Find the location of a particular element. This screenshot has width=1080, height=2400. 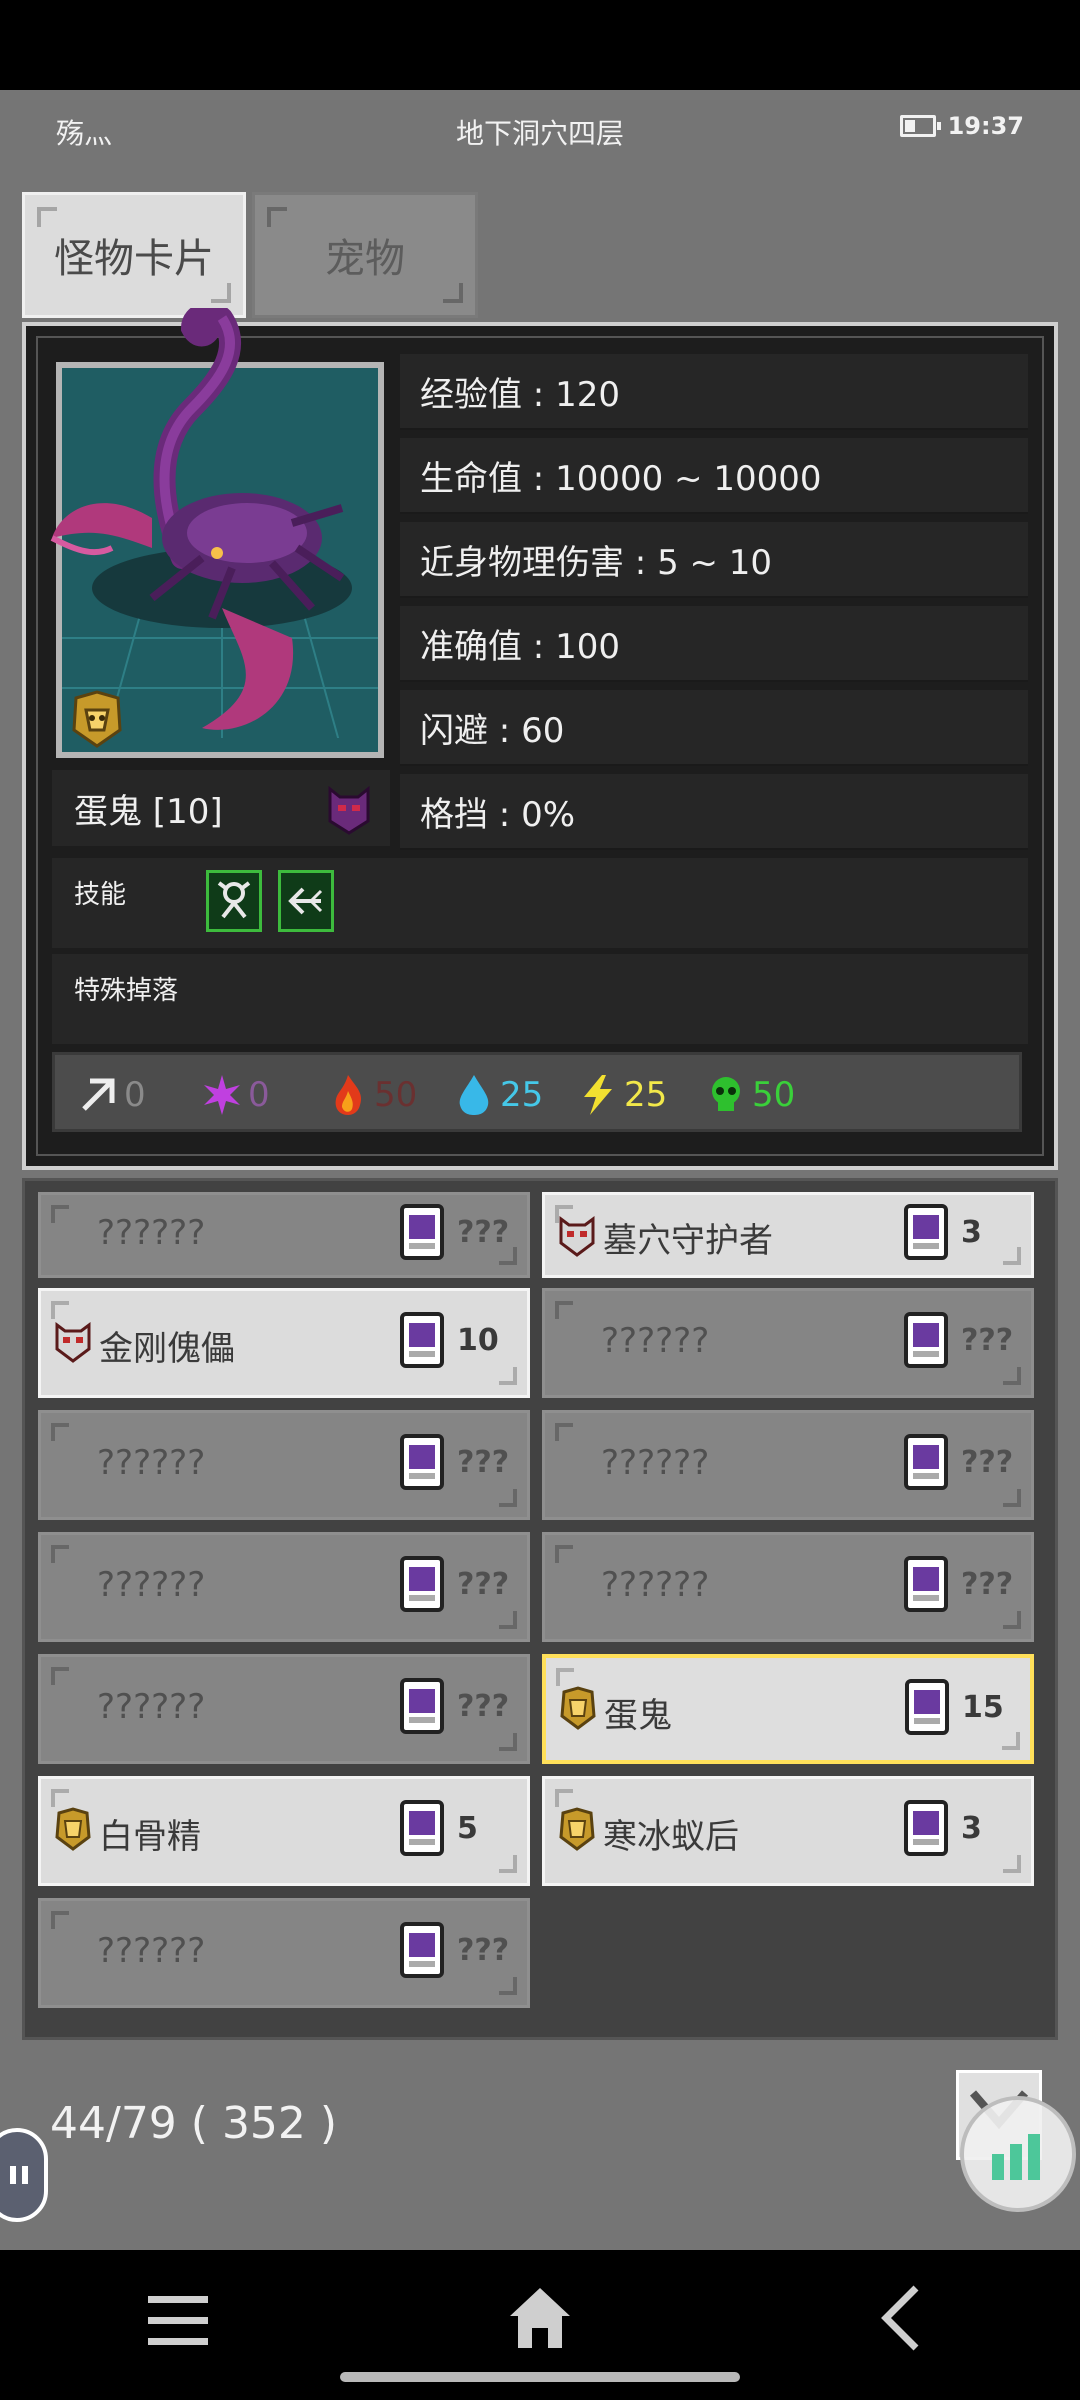

magic-icon is located at coordinates (222, 1095).